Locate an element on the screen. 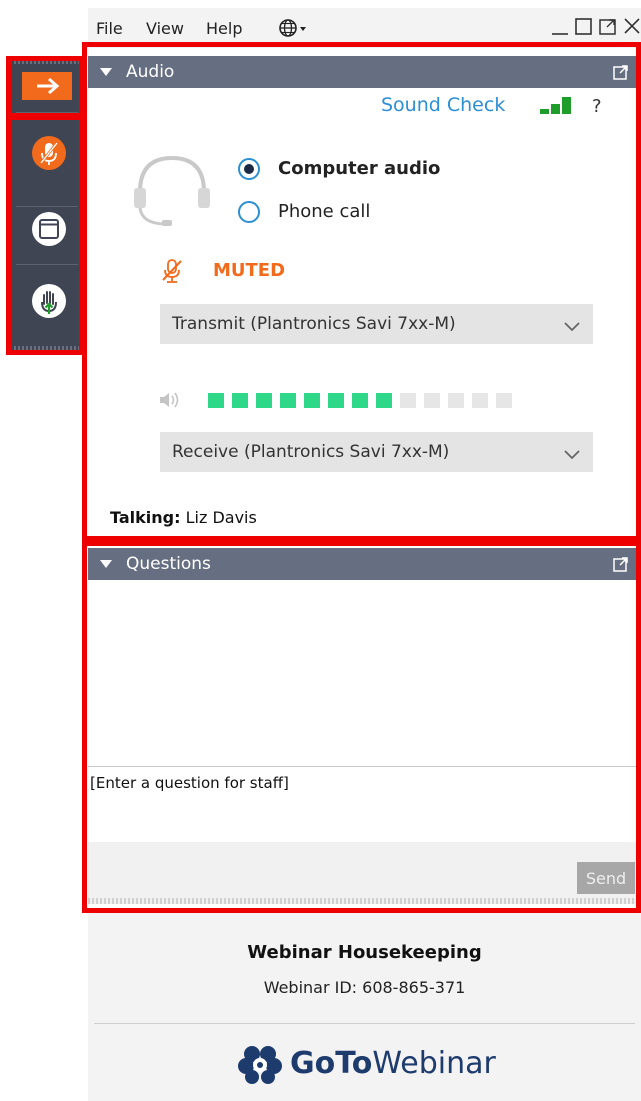  receive-device-value: Receive (Plantronics Savi 7xx-M) is located at coordinates (311, 452).